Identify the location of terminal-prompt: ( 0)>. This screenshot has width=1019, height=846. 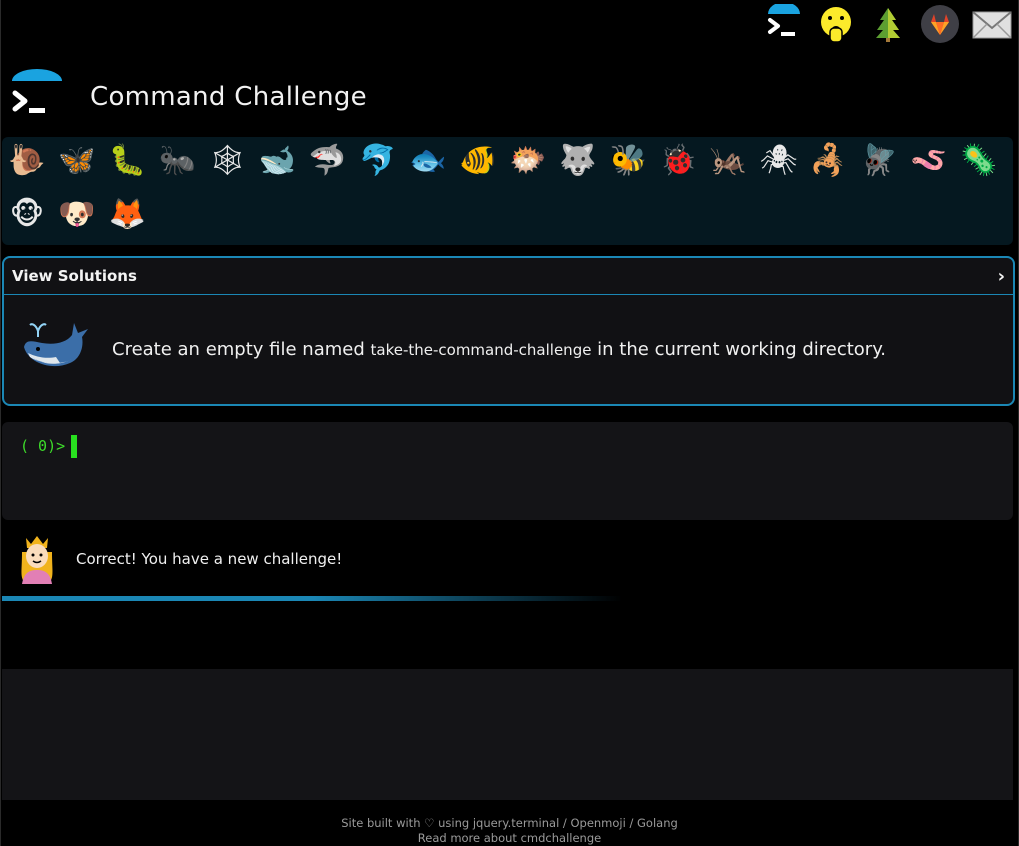
(43, 446).